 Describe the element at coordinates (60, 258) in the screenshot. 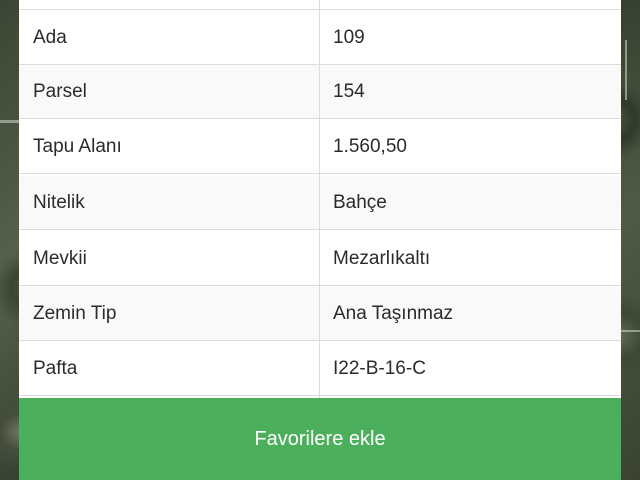

I see `row-label-mevkii: Mevkii` at that location.